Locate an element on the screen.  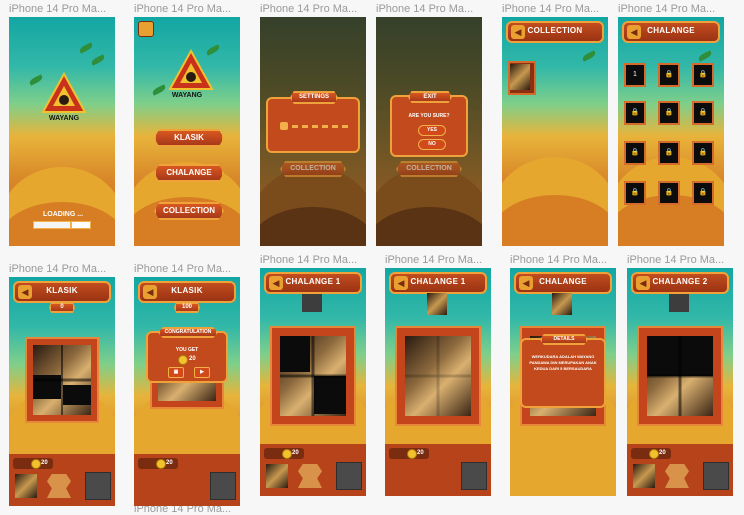
collection-card is located at coordinates (522, 78).